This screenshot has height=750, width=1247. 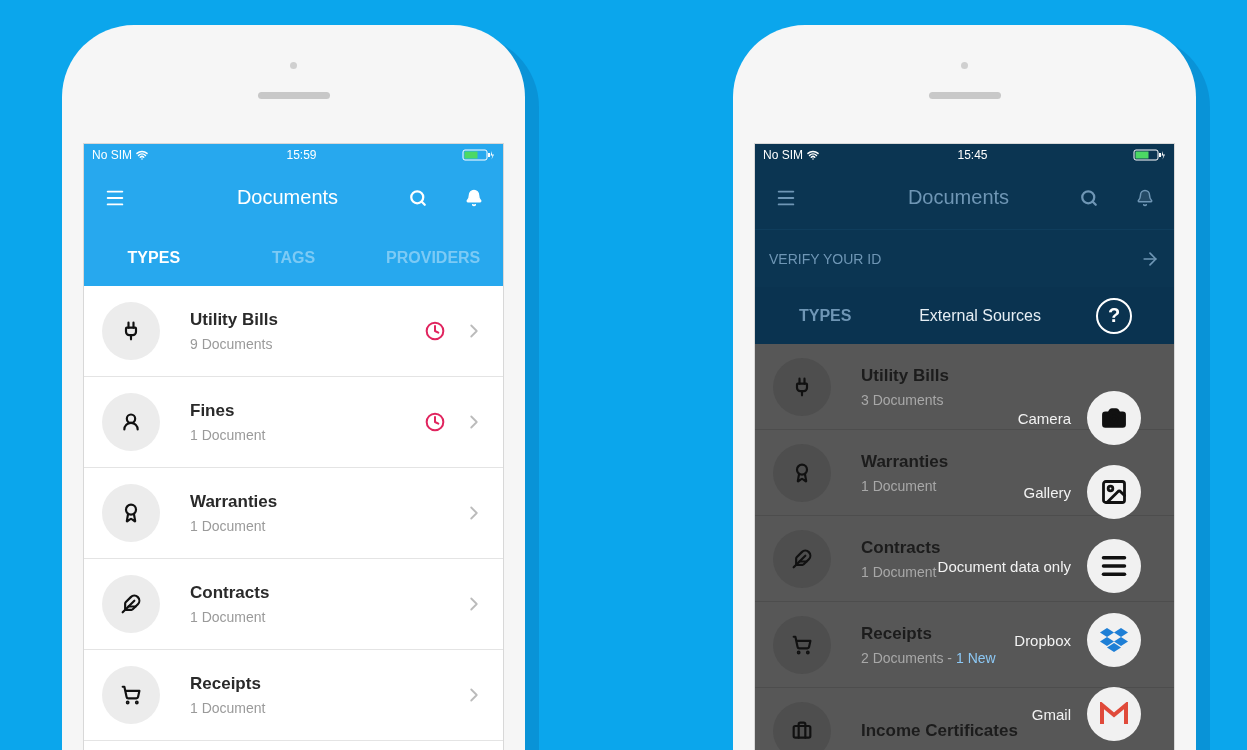 What do you see at coordinates (1114, 492) in the screenshot?
I see `image-icon` at bounding box center [1114, 492].